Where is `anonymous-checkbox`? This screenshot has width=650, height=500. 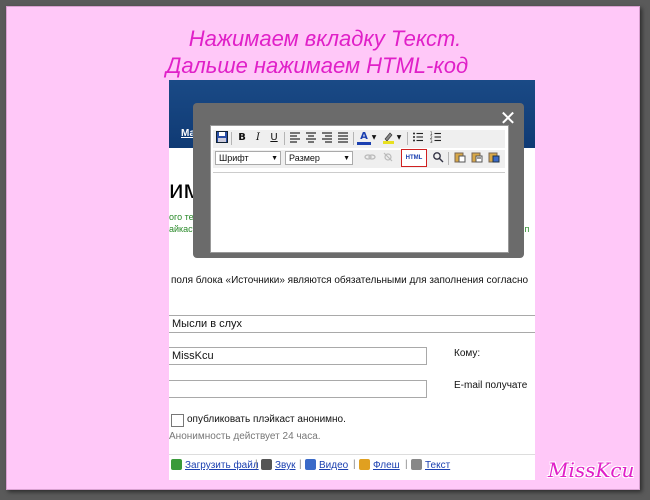
anonymous-checkbox is located at coordinates (177, 420).